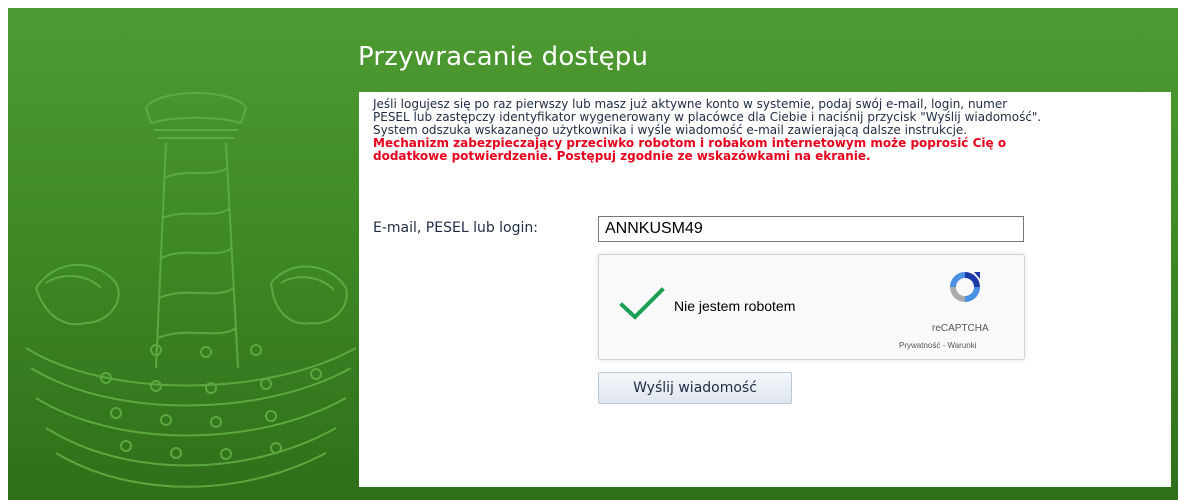  I want to click on recaptcha-links: Prywatność - Warunki, so click(938, 345).